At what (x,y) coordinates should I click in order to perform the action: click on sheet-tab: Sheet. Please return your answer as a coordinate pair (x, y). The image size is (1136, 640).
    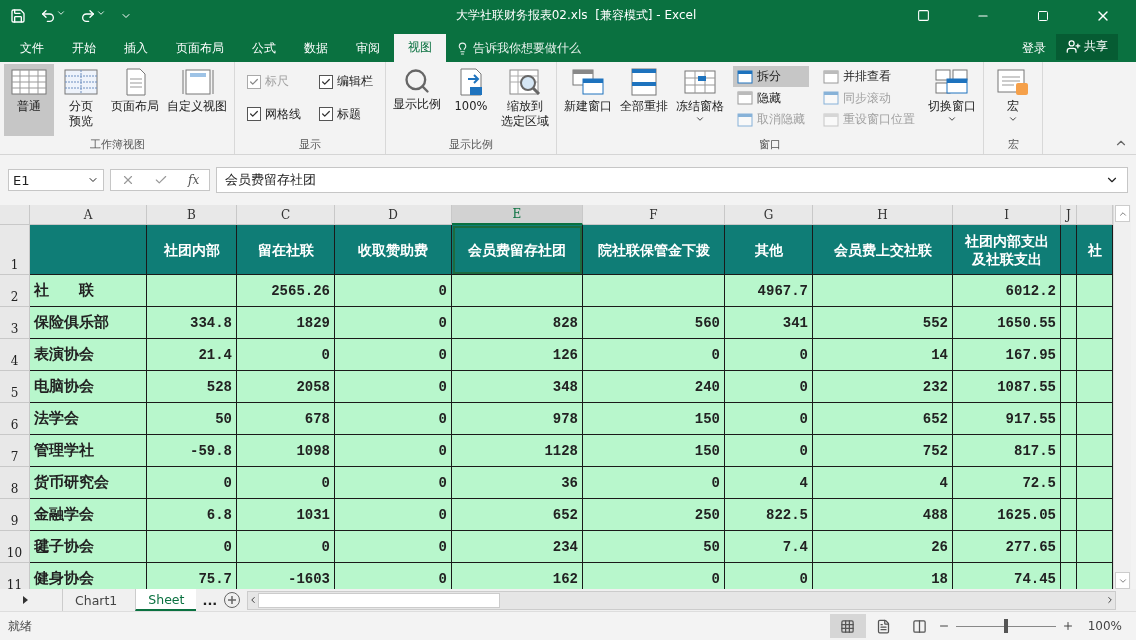
    Looking at the image, I should click on (166, 600).